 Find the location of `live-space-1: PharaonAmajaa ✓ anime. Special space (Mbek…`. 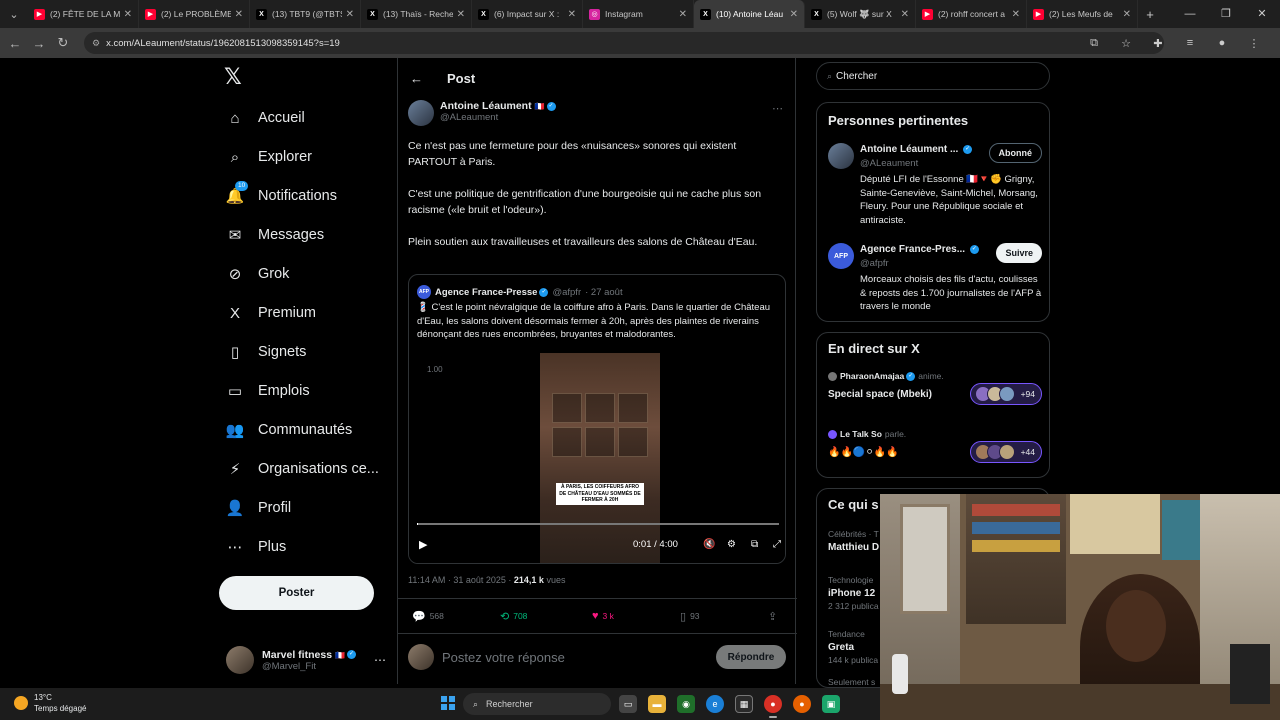

live-space-1: PharaonAmajaa ✓ anime. Special space (Mbek… is located at coordinates (935, 393).